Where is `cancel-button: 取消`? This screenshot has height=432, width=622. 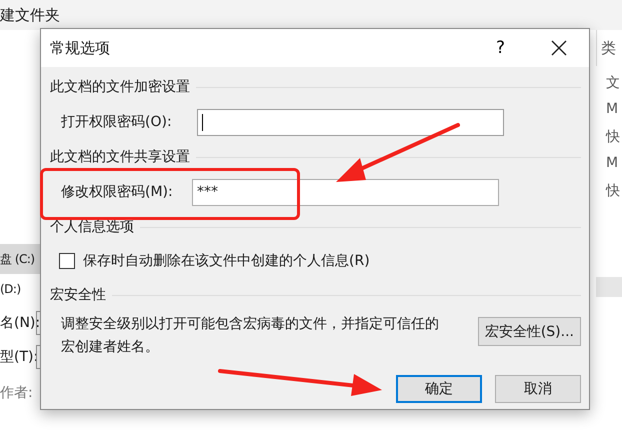 cancel-button: 取消 is located at coordinates (538, 389).